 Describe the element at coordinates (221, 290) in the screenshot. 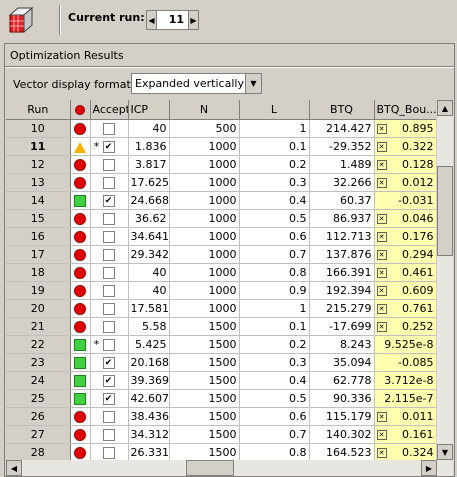

I see `table-row: 19 40 1000 0.9 192.394 ✕ 0.609` at that location.